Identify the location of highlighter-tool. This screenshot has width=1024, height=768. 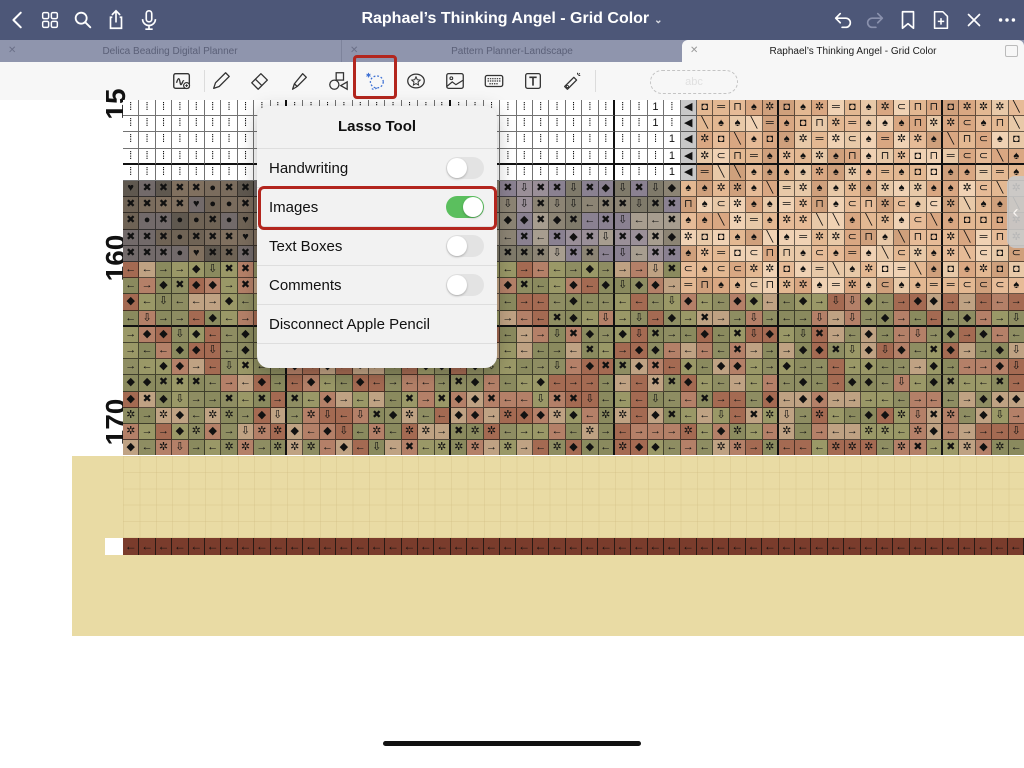
(299, 81).